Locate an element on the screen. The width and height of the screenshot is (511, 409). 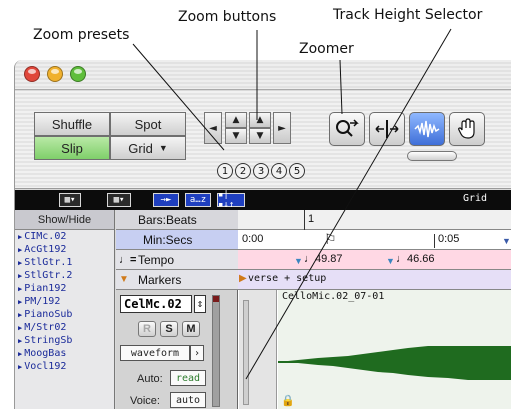
ruler-tempo-label: Tempo is located at coordinates (156, 259).